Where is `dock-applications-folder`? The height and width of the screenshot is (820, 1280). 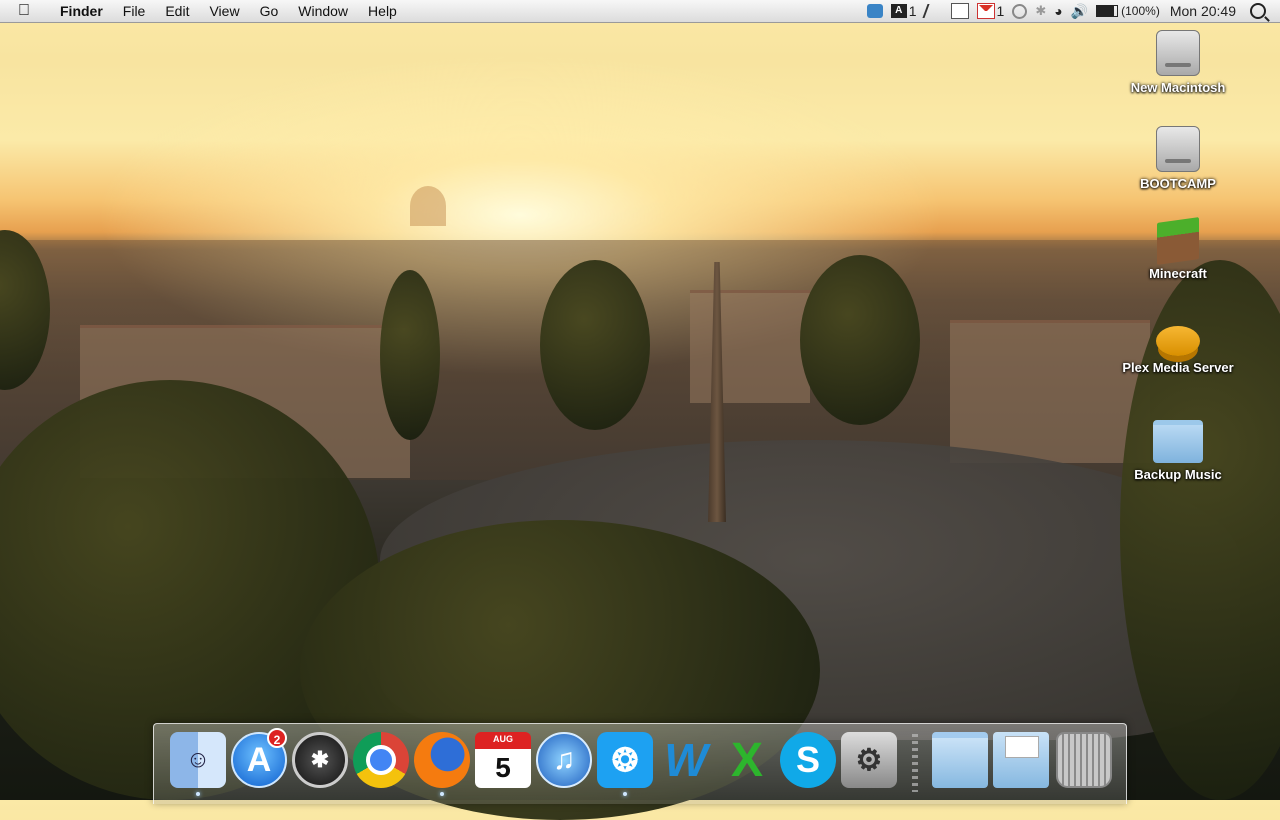
dock-applications-folder is located at coordinates (960, 760).